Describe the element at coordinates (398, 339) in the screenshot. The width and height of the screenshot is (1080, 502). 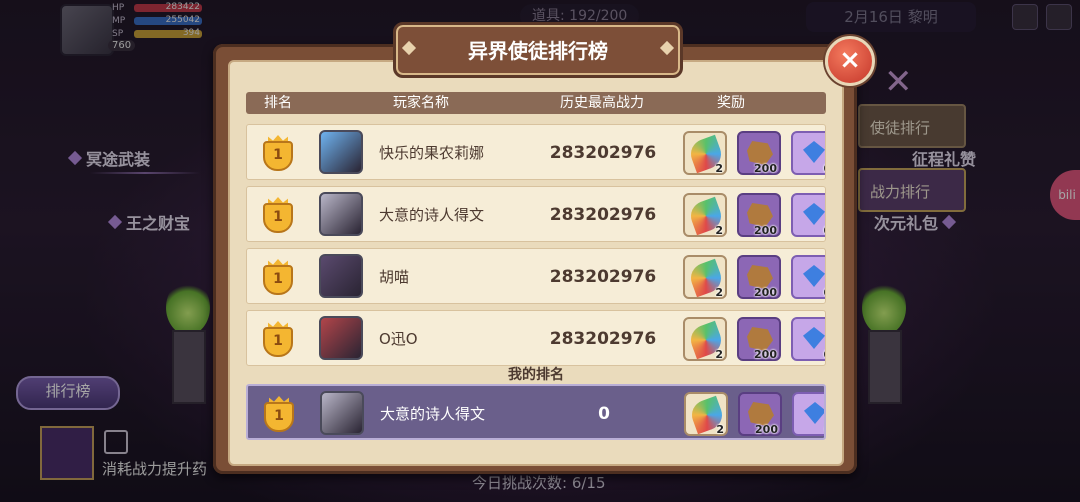
I see `player-name: O迅O` at that location.